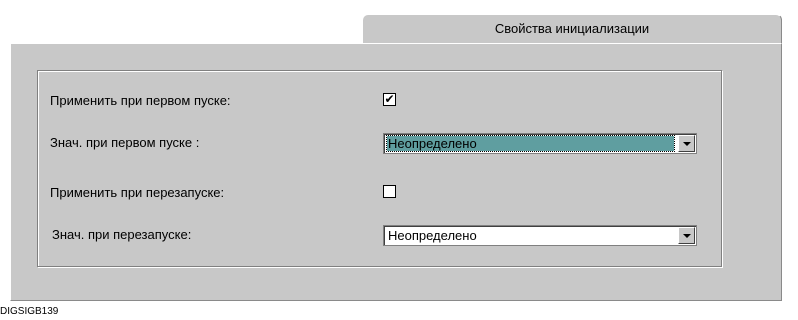  What do you see at coordinates (432, 235) in the screenshot?
I see `value-restart-selected: Неопределено` at bounding box center [432, 235].